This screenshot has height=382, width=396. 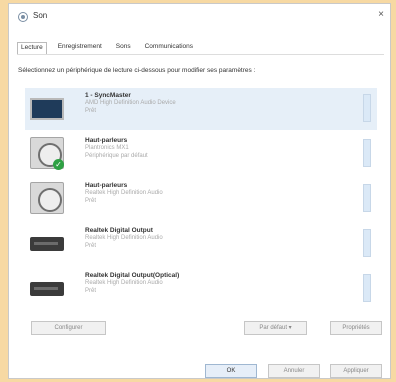 I want to click on title-bar: Son ×, so click(x=199, y=17).